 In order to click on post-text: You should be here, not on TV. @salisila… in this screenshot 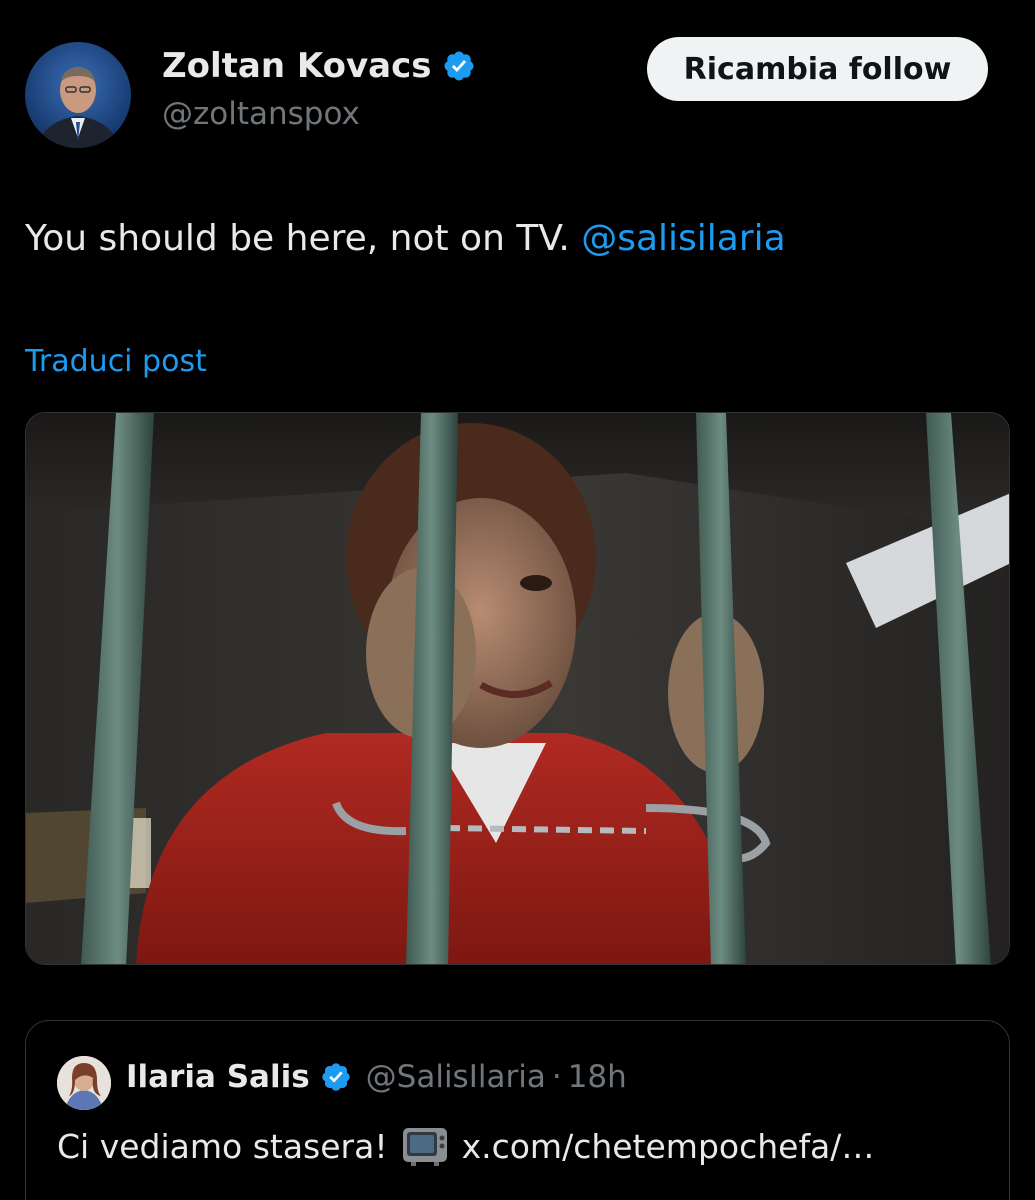, I will do `click(405, 238)`.